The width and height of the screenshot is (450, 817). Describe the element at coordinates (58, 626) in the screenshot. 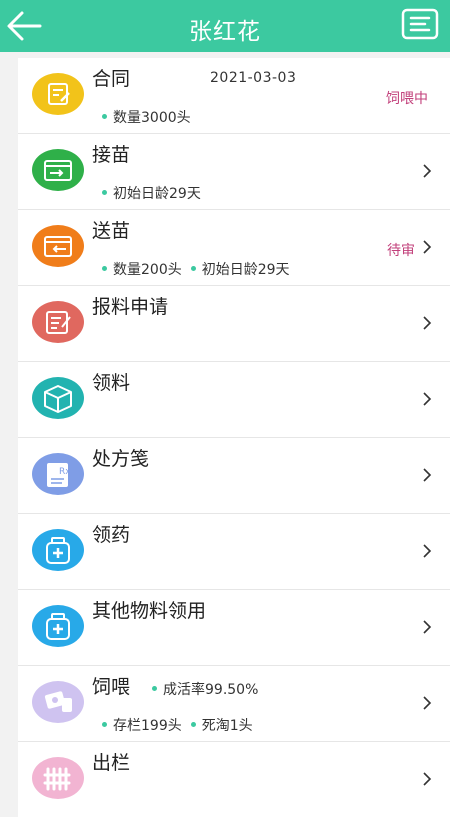

I see `medicine-kit-icon` at that location.